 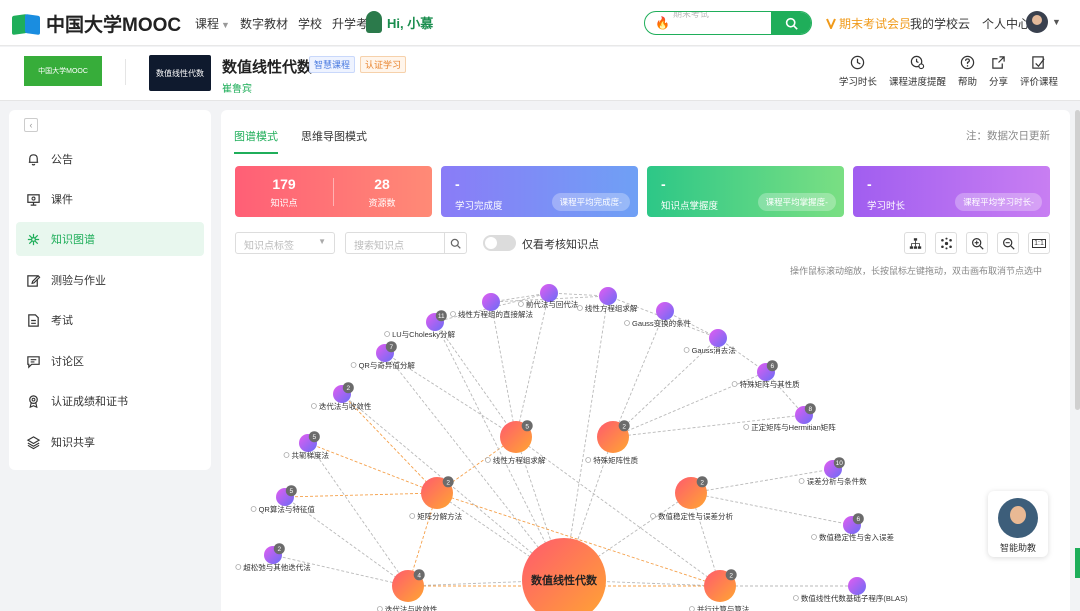 What do you see at coordinates (436, 498) in the screenshot?
I see `graph-node: 2 矩阵分解方法` at bounding box center [436, 498].